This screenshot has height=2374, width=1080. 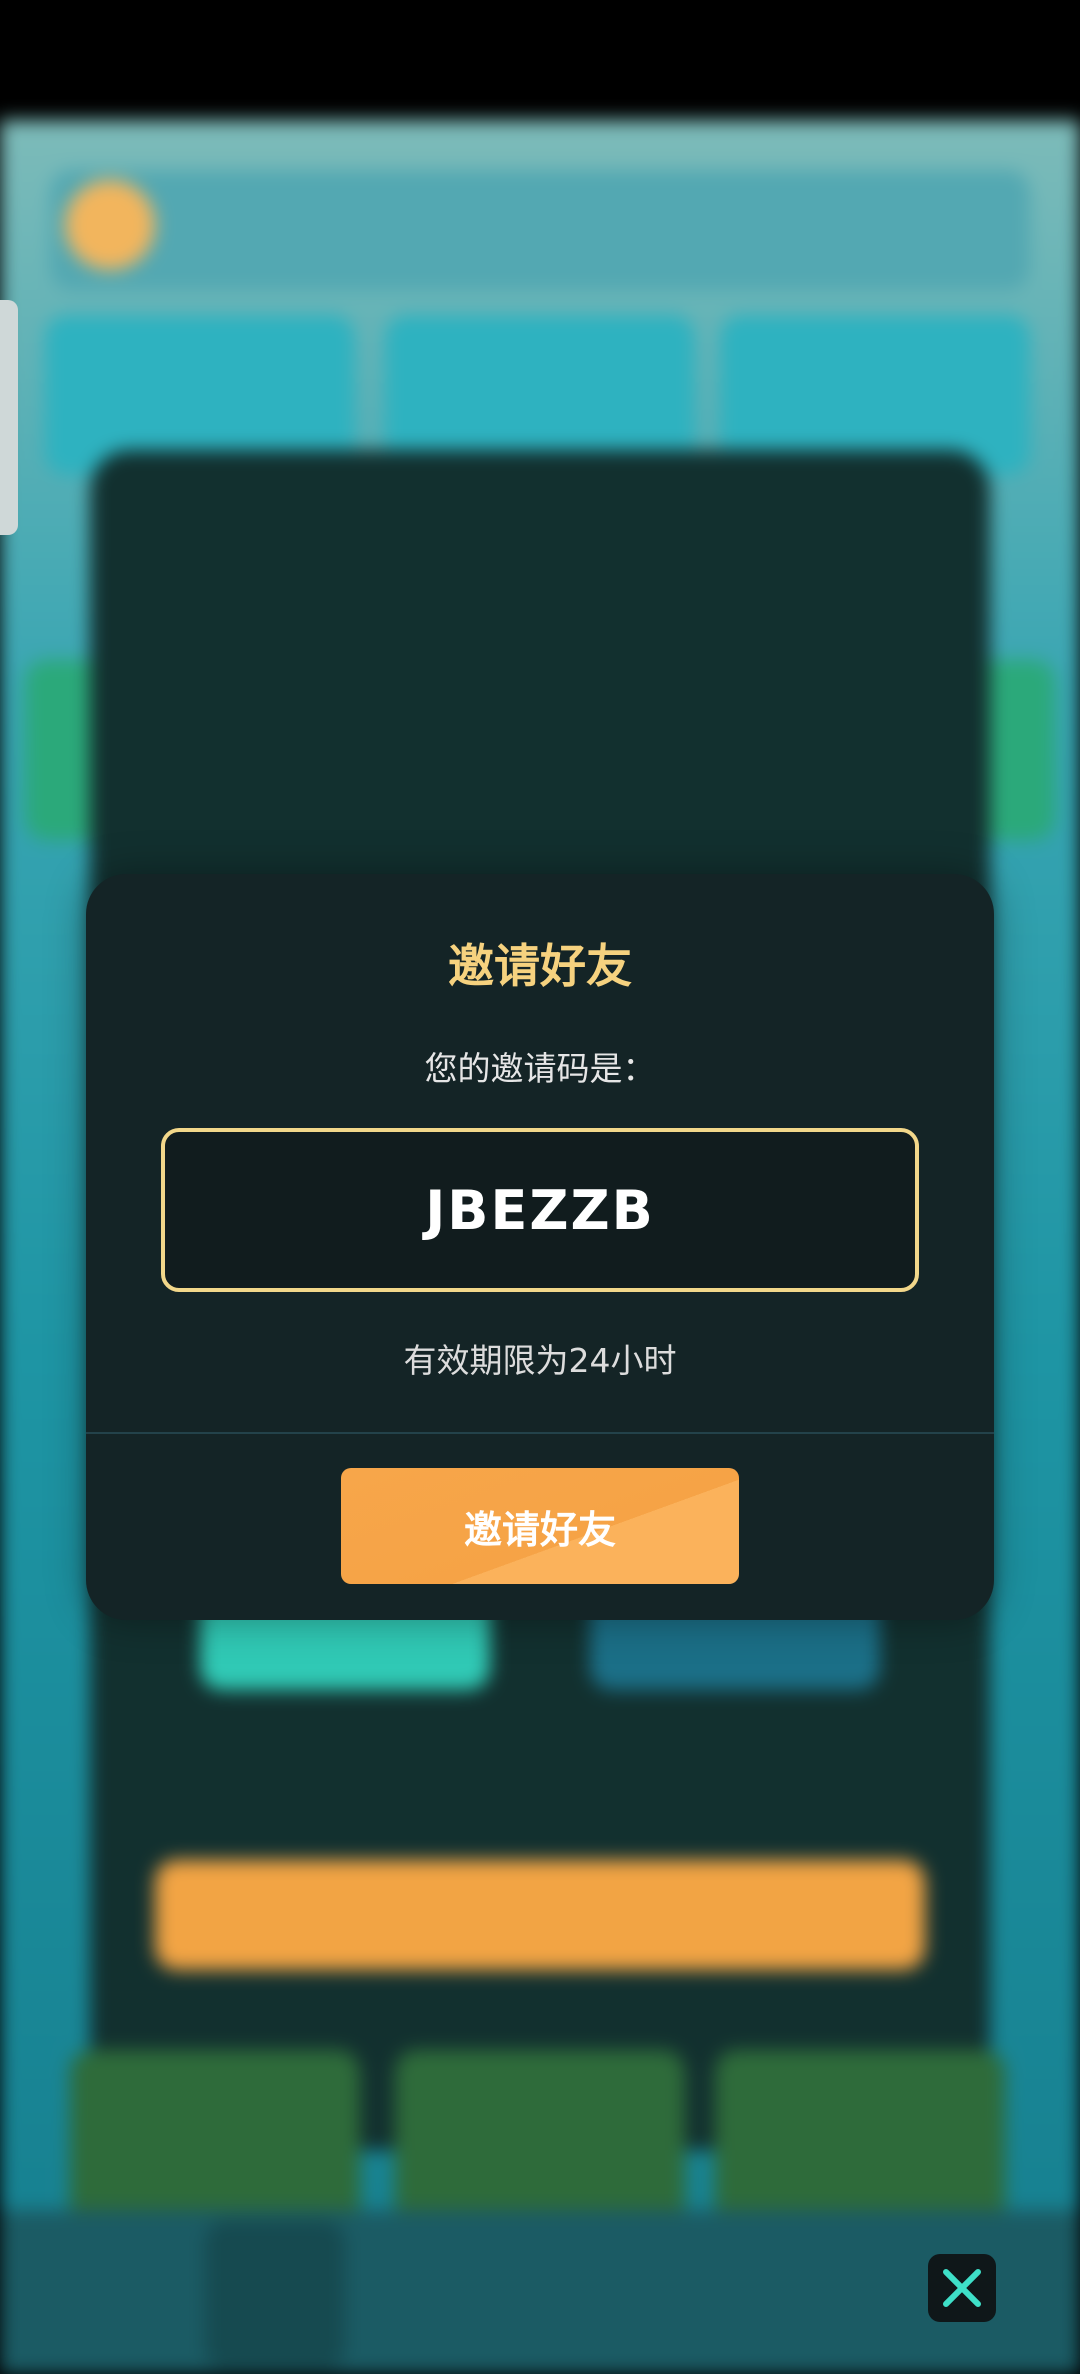 I want to click on dialog-title: 邀请好友, so click(x=540, y=966).